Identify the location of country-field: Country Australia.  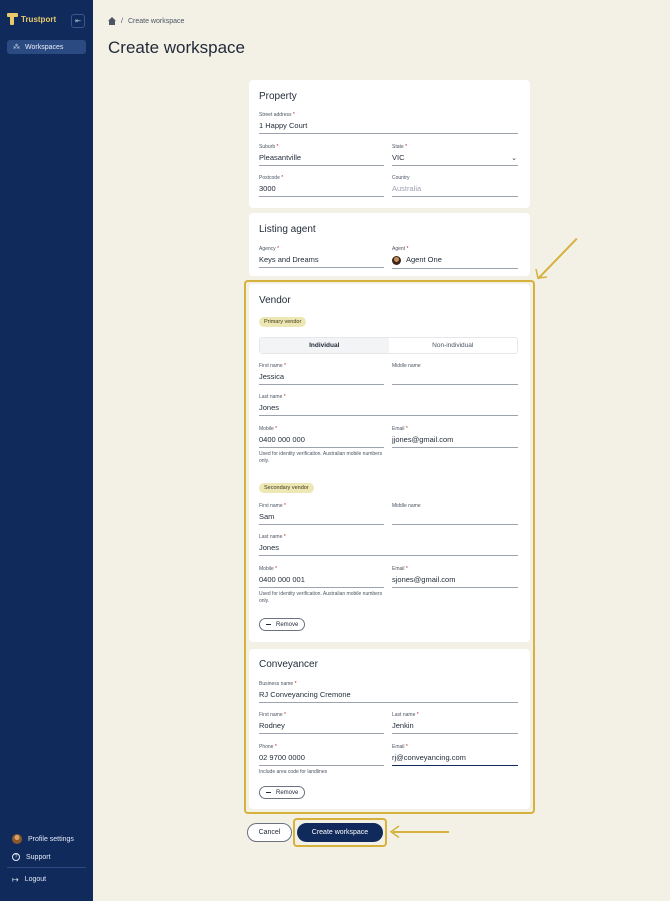
(455, 186).